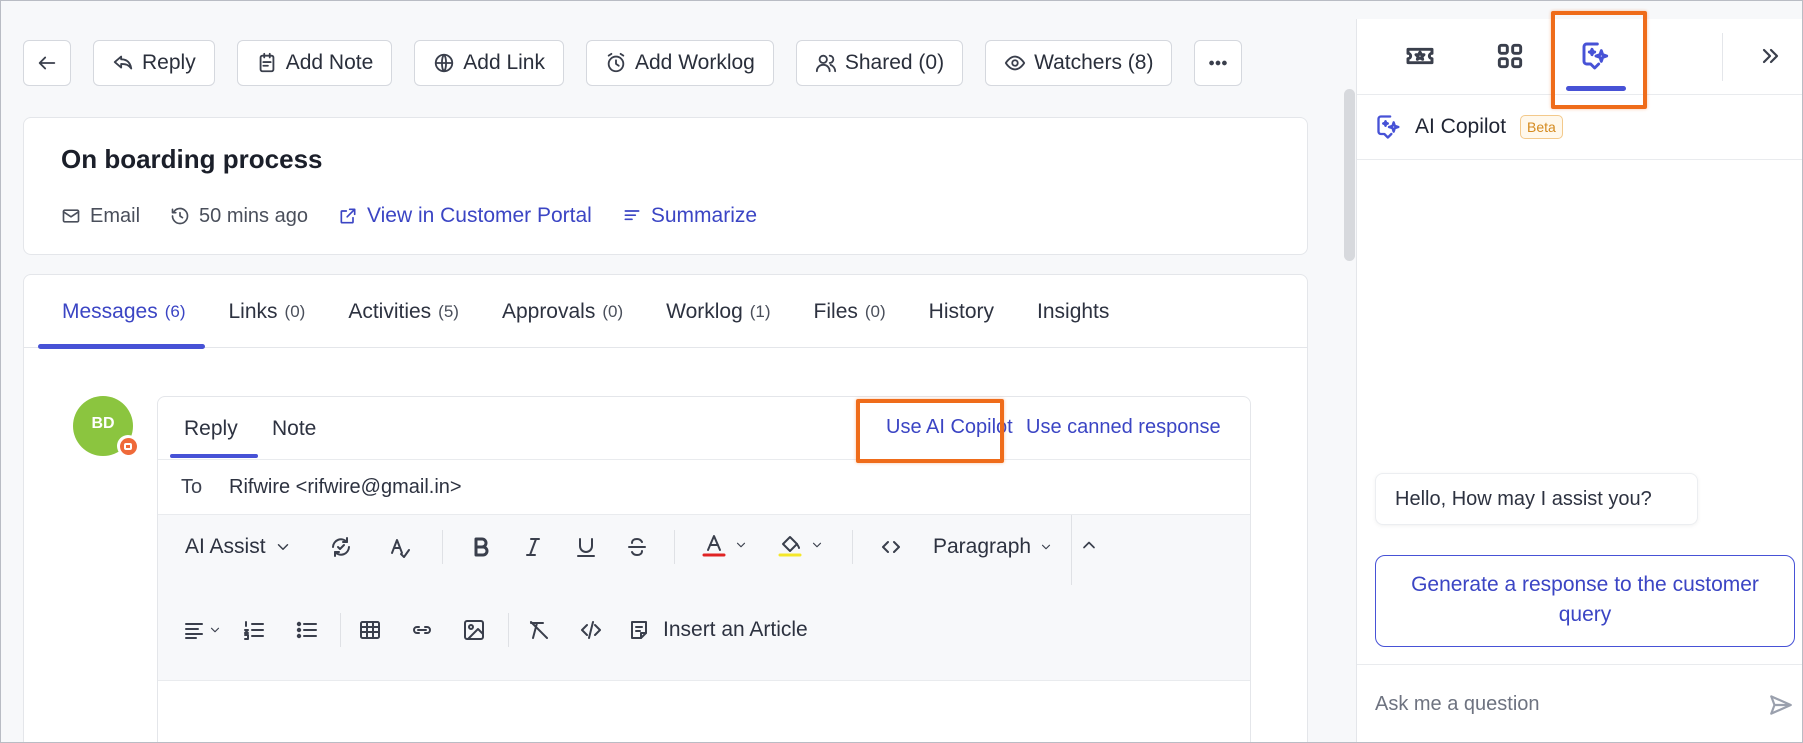  I want to click on recipient-row: To Rifwire <rifwire@gmail.in>, so click(704, 487).